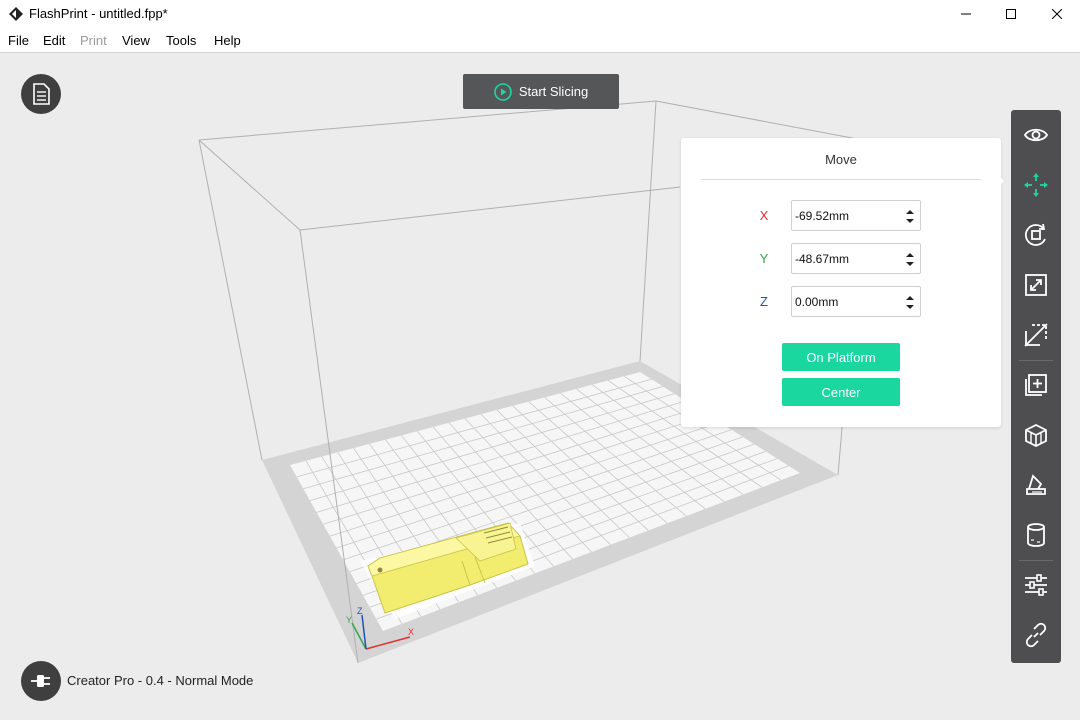 This screenshot has width=1080, height=720. I want to click on menu-view: View, so click(136, 40).